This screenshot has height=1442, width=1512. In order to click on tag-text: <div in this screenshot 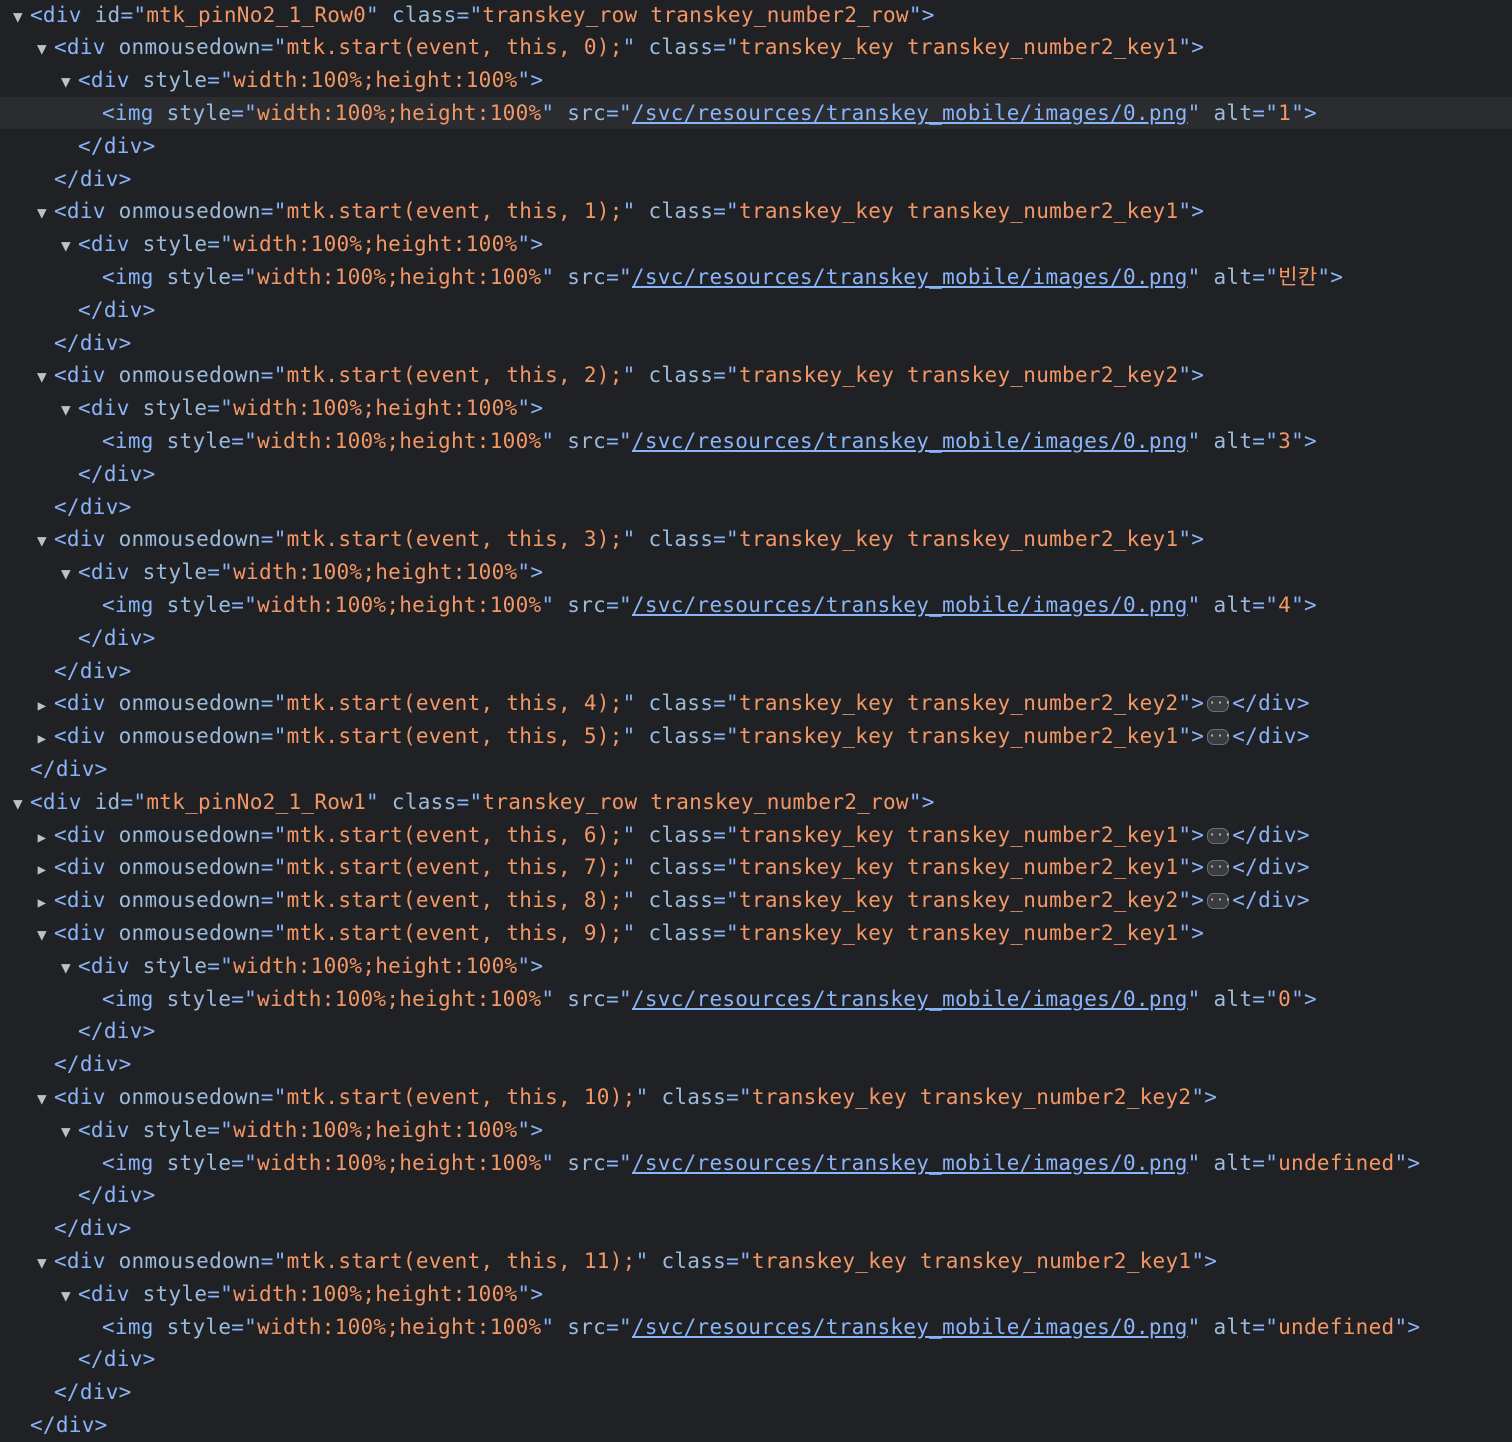, I will do `click(86, 375)`.